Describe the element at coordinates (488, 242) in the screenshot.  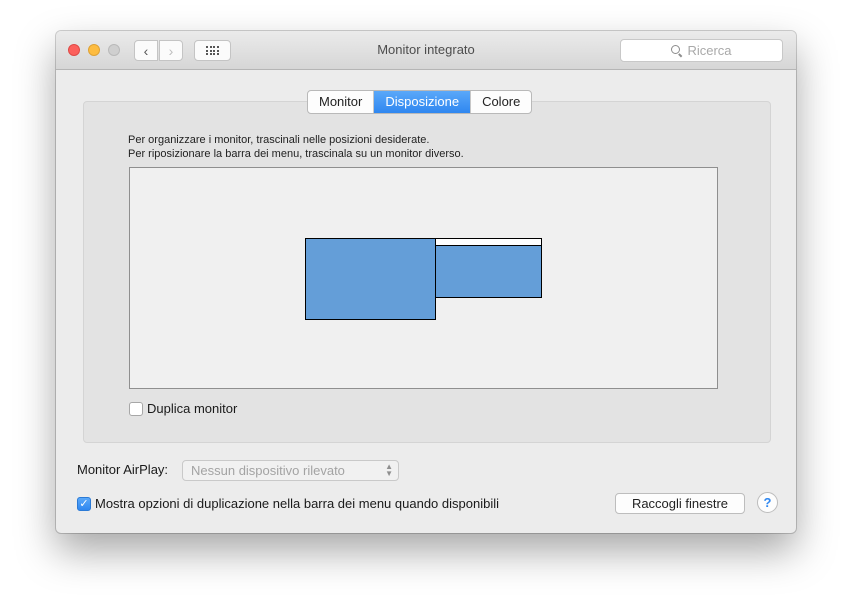
I see `menu-bar-indicator` at that location.